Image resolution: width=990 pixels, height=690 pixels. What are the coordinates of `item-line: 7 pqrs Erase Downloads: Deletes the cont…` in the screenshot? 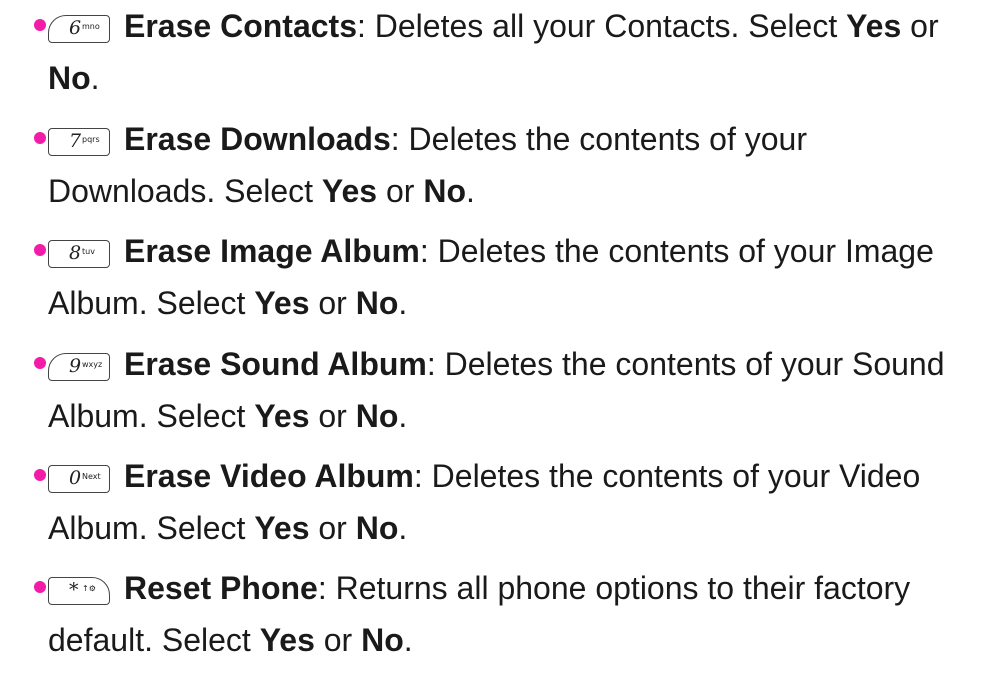 It's located at (427, 139).